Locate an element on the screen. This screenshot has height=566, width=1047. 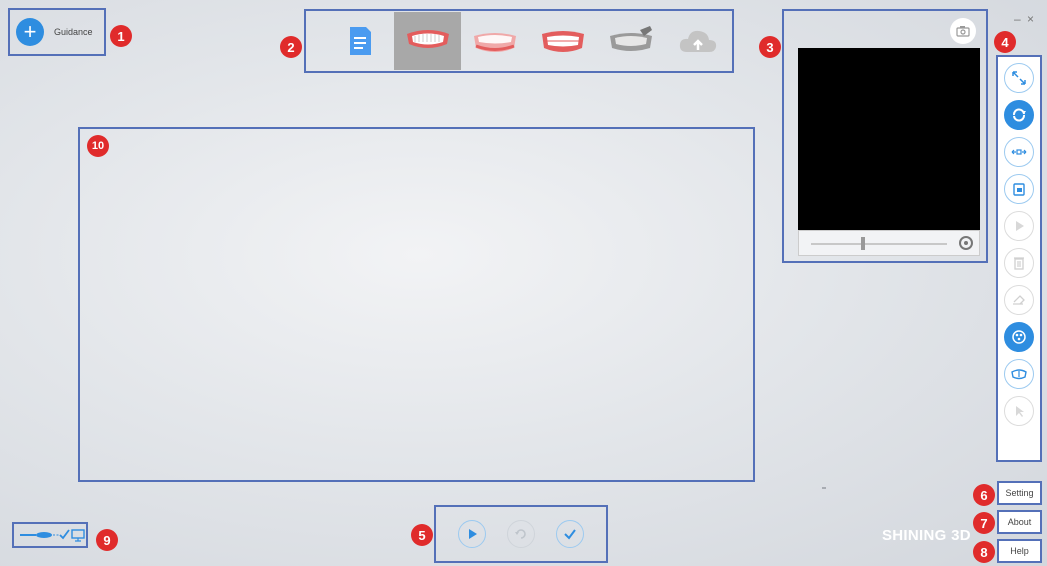
upper-jaw-icon is located at coordinates (427, 39).